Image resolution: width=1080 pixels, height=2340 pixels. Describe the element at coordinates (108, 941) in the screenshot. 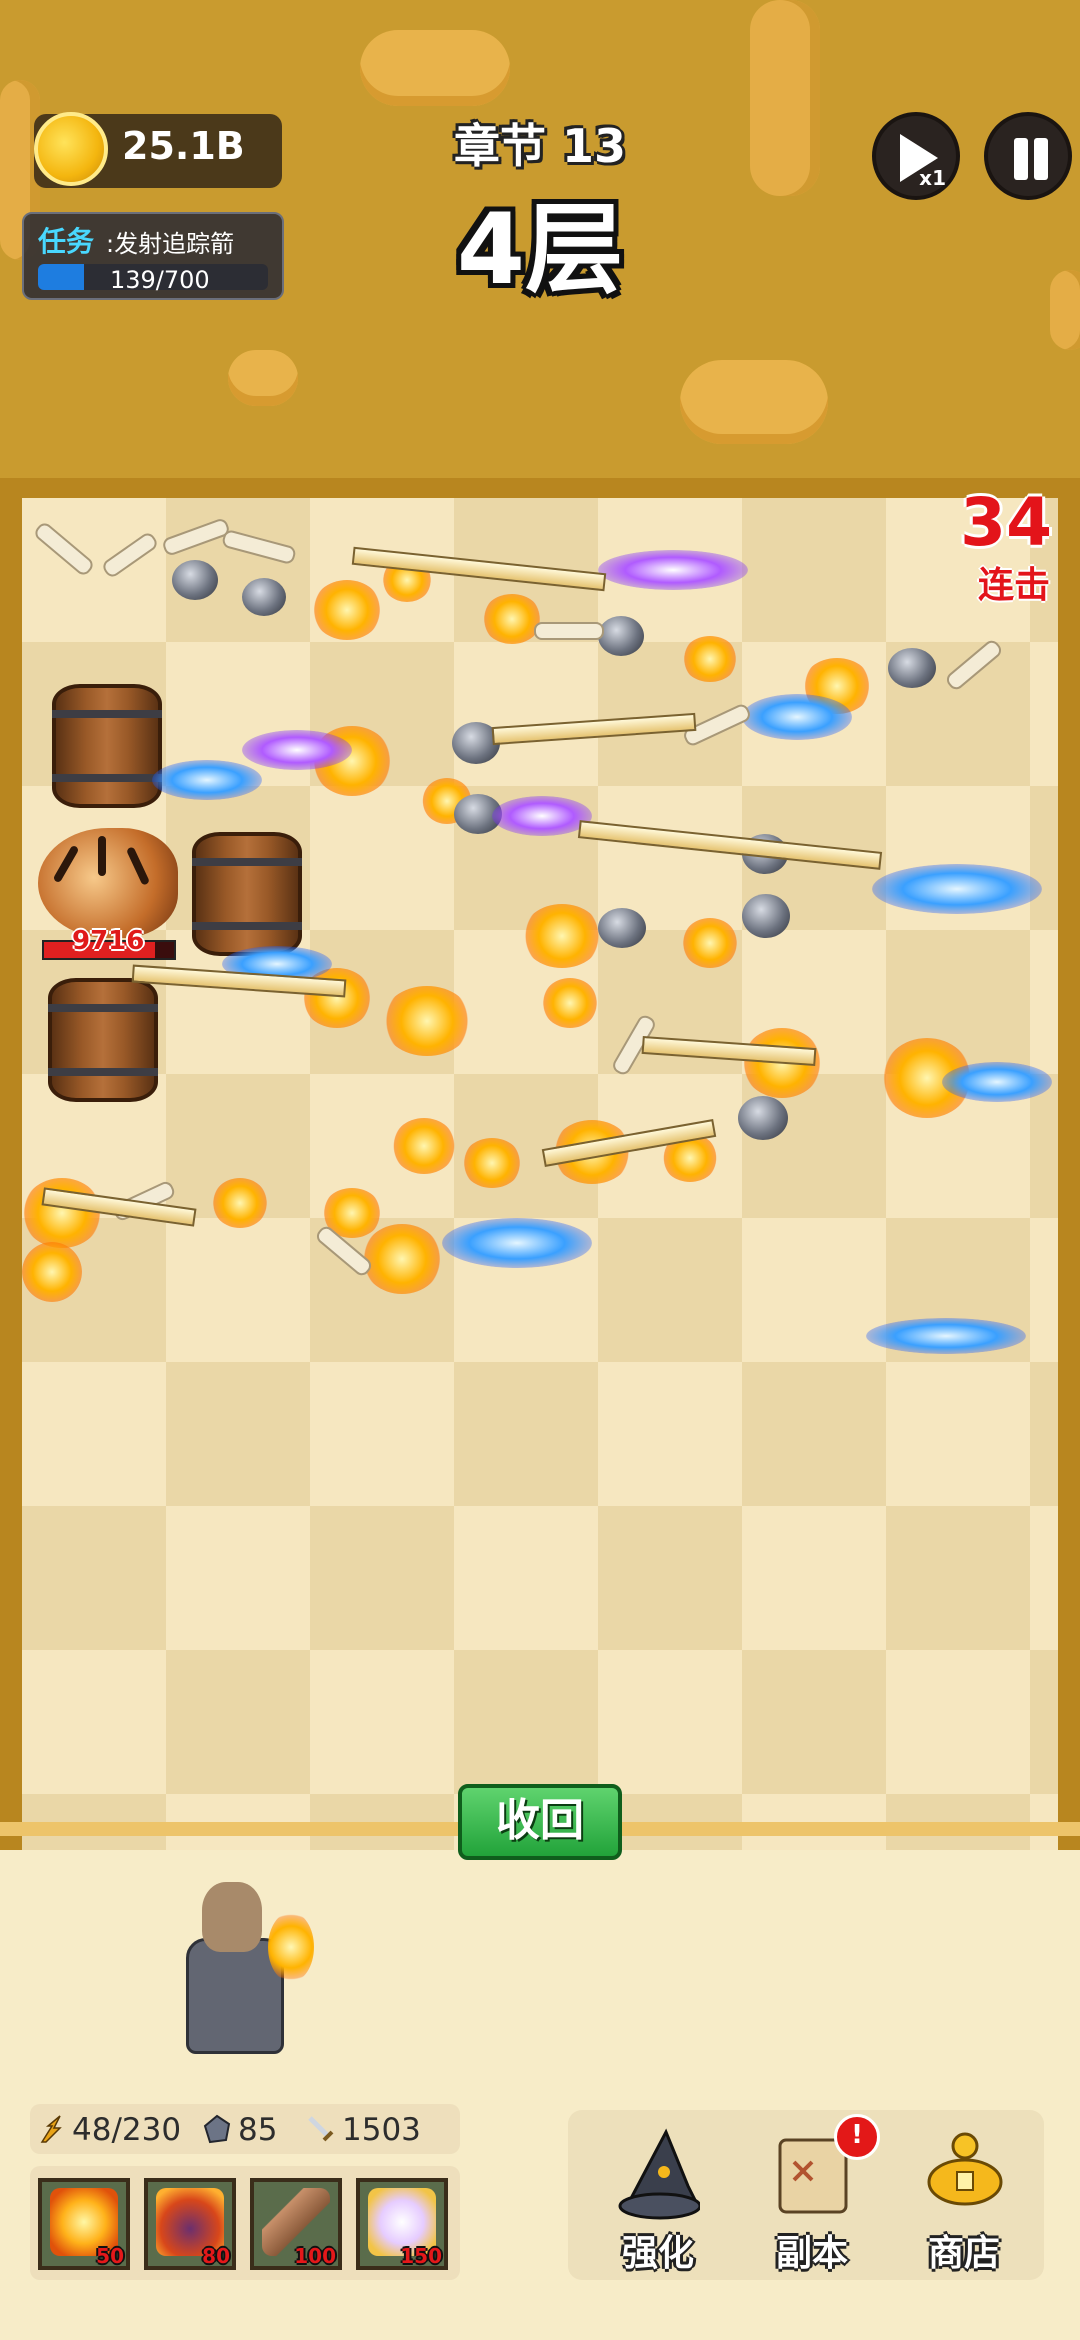

I see `enemy-hp-value: 9716` at that location.